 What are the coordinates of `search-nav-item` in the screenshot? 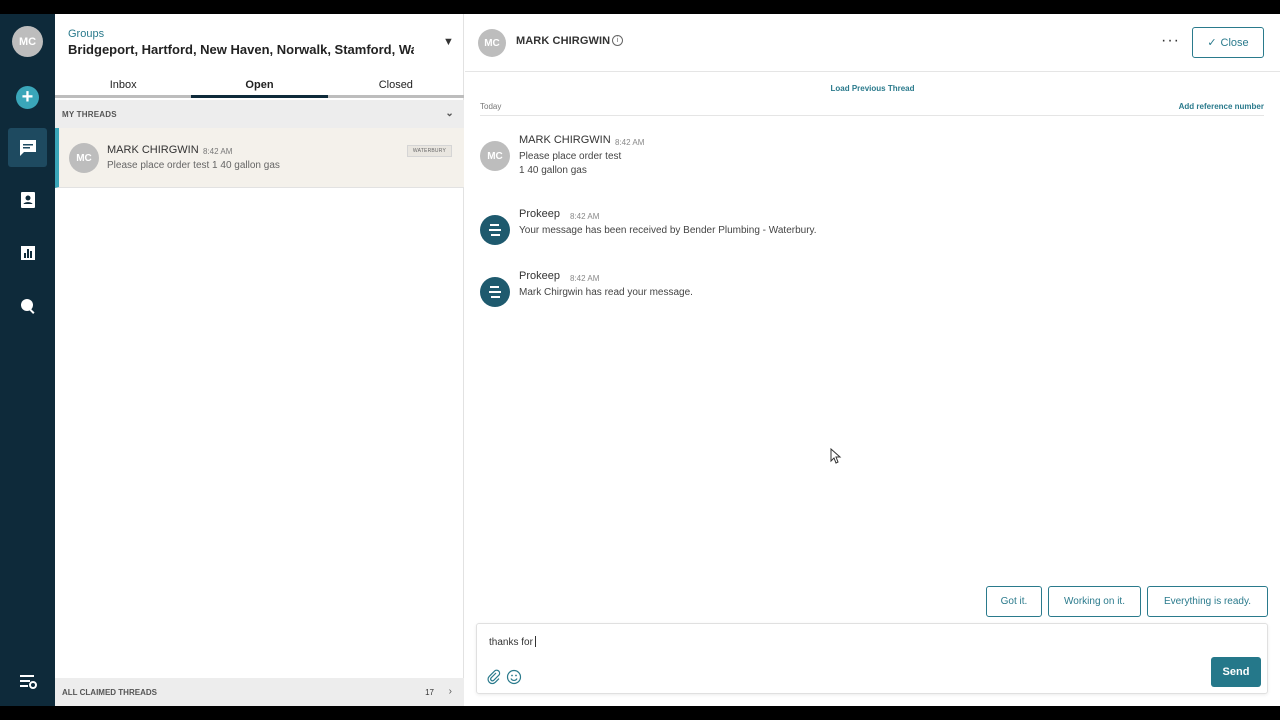 It's located at (27, 305).